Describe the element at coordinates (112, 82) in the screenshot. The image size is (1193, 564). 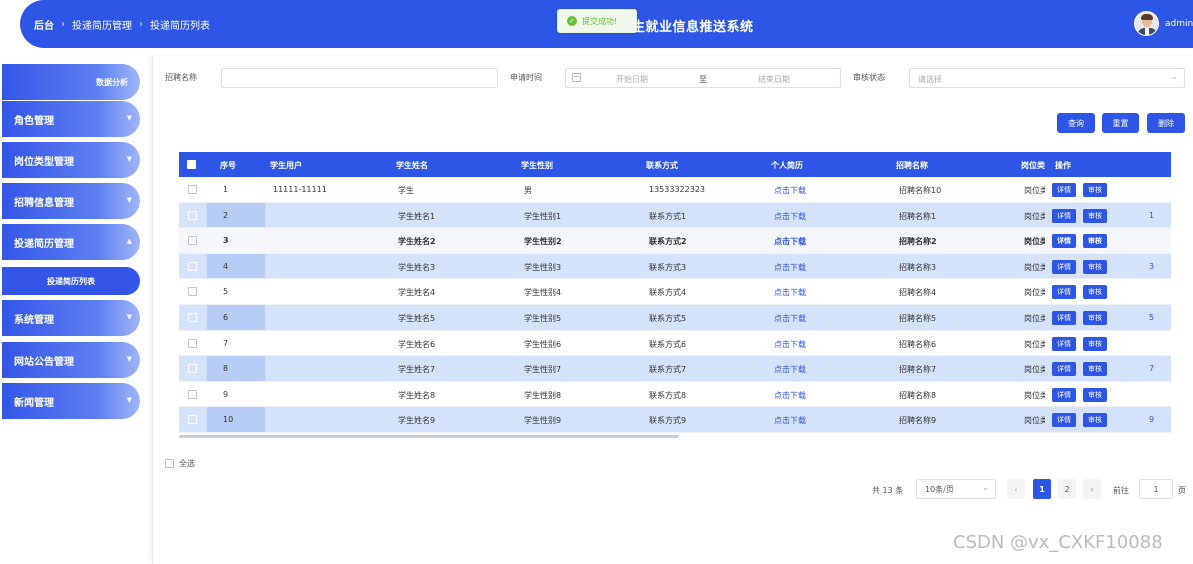
I see `sidebar-item-label: 数据分析` at that location.